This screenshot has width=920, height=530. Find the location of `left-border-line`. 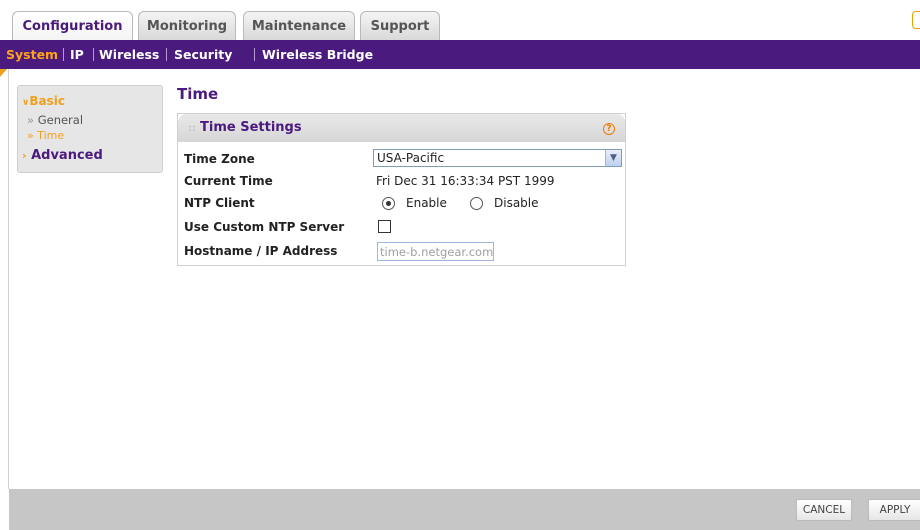

left-border-line is located at coordinates (8, 279).